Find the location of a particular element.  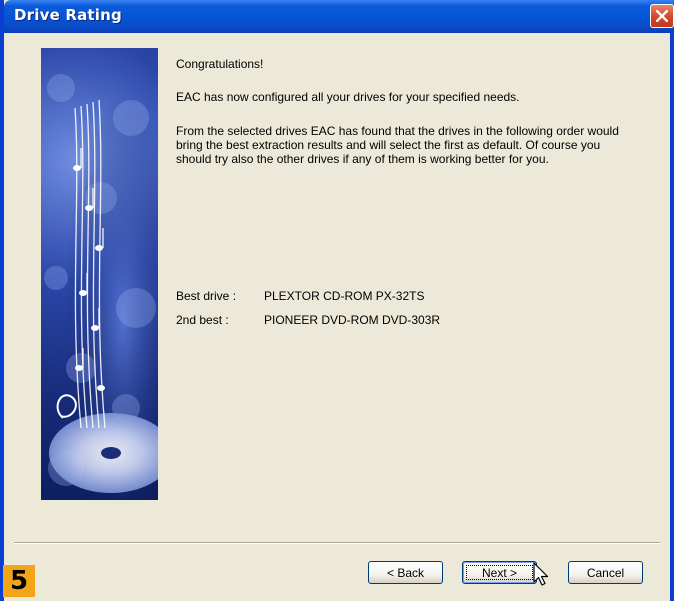

back-button-label: < Back is located at coordinates (405, 572).